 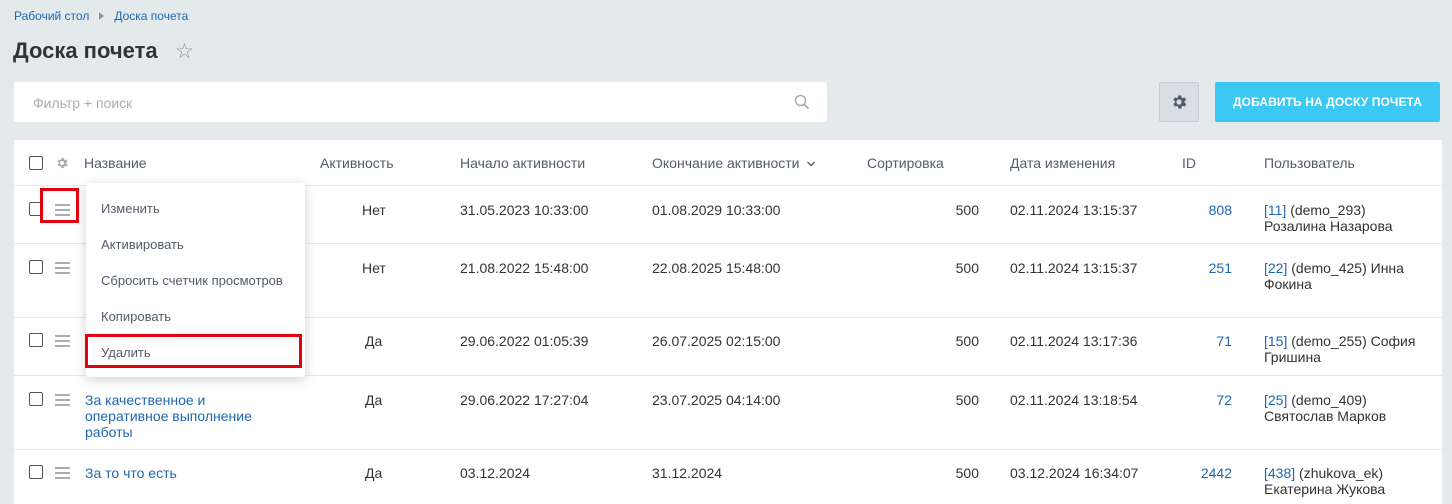 I want to click on column-header-sort: Сортировка, so click(x=905, y=163).